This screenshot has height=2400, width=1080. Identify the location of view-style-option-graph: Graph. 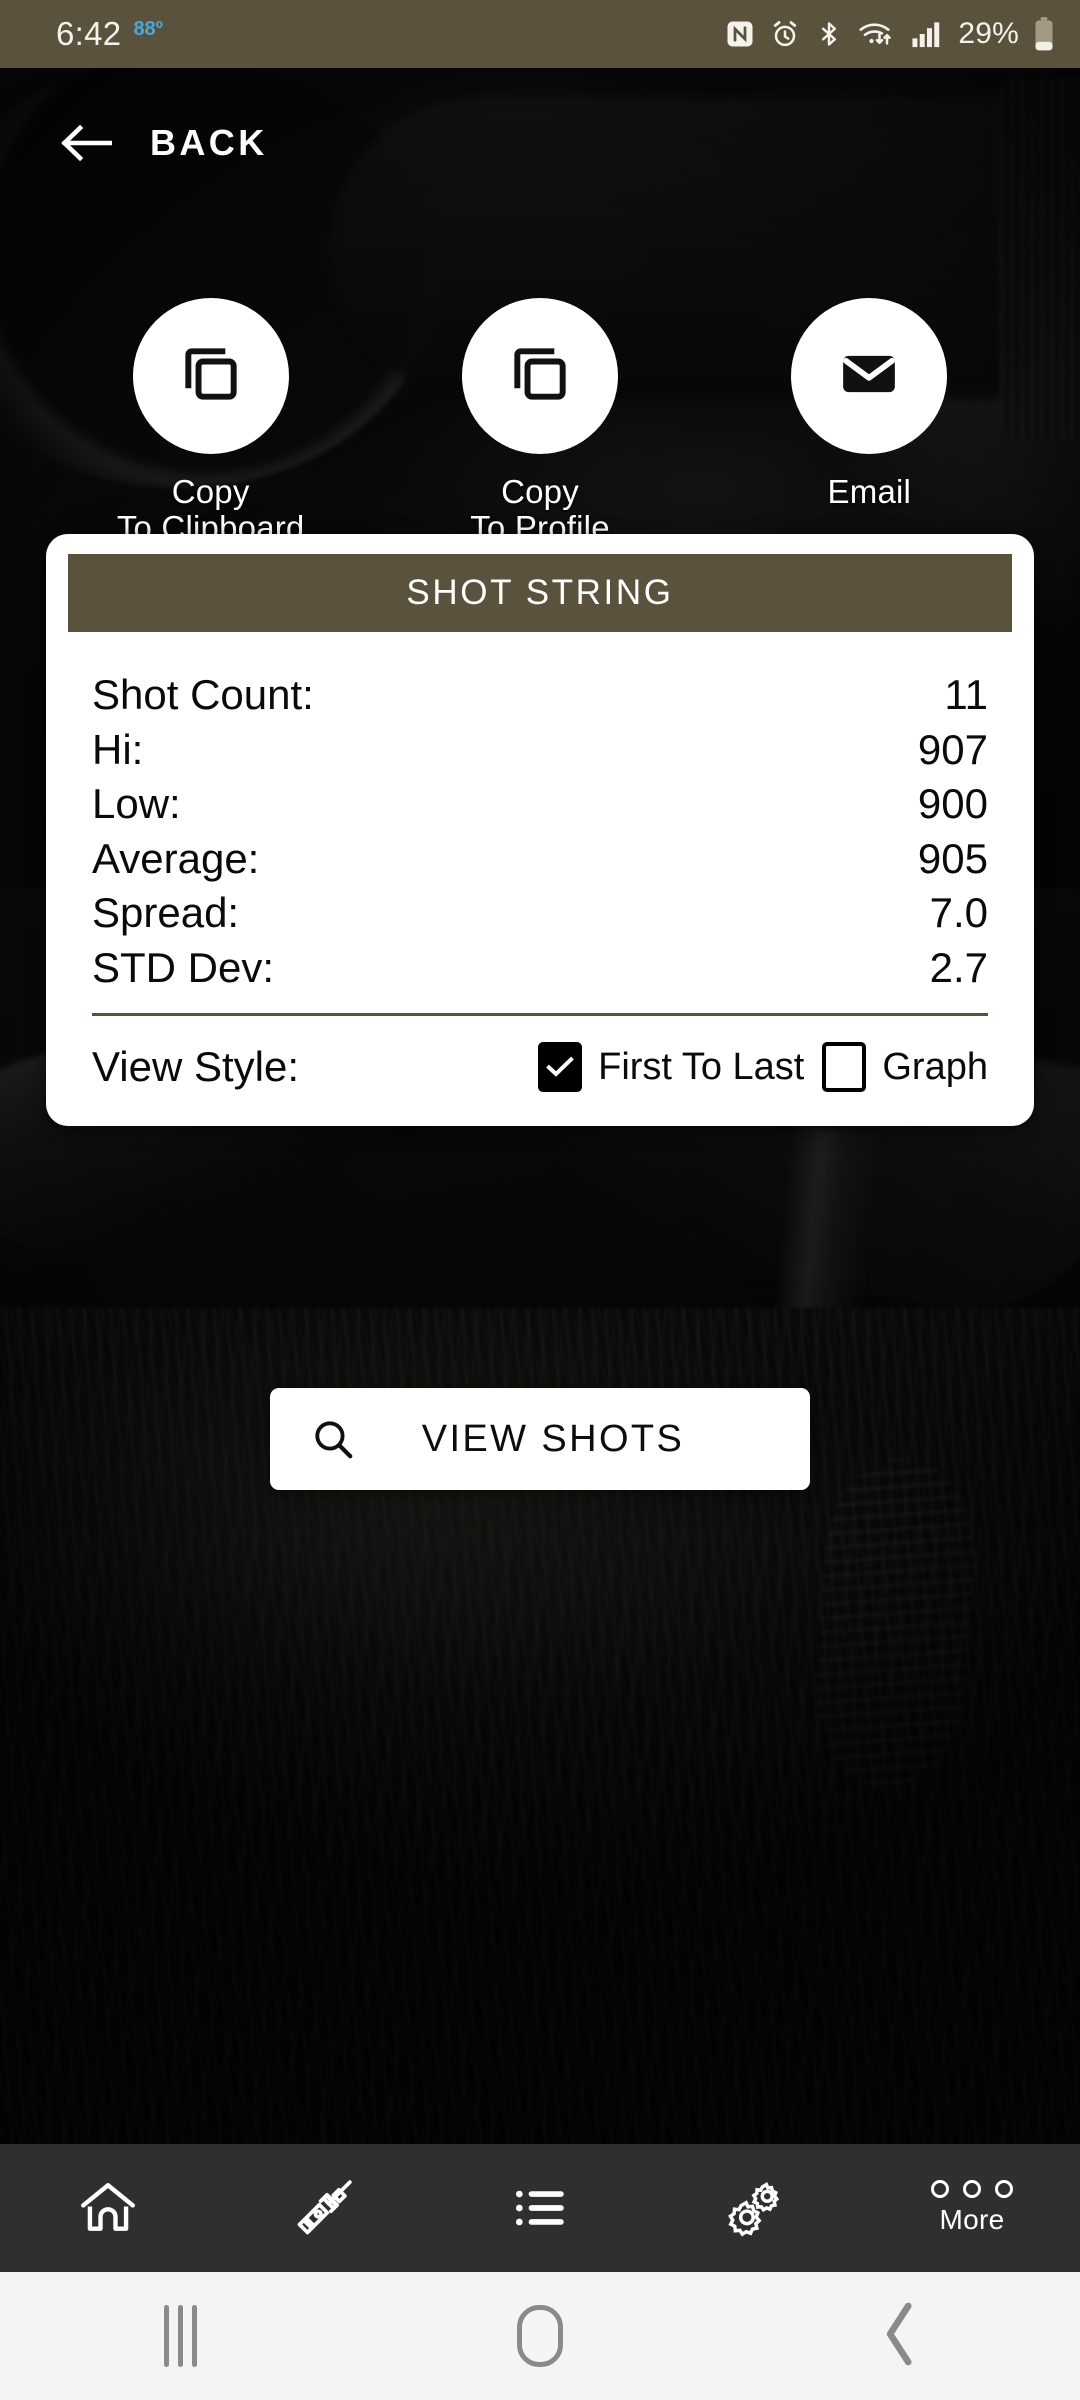
(905, 1067).